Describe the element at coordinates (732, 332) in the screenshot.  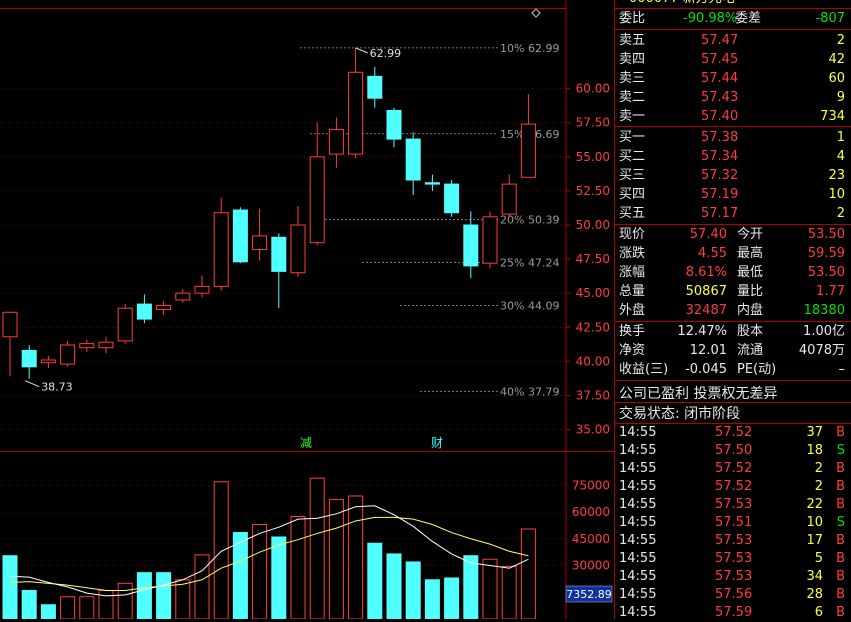
I see `stat2-row: 换手 12.47% 股本 1.00亿` at that location.